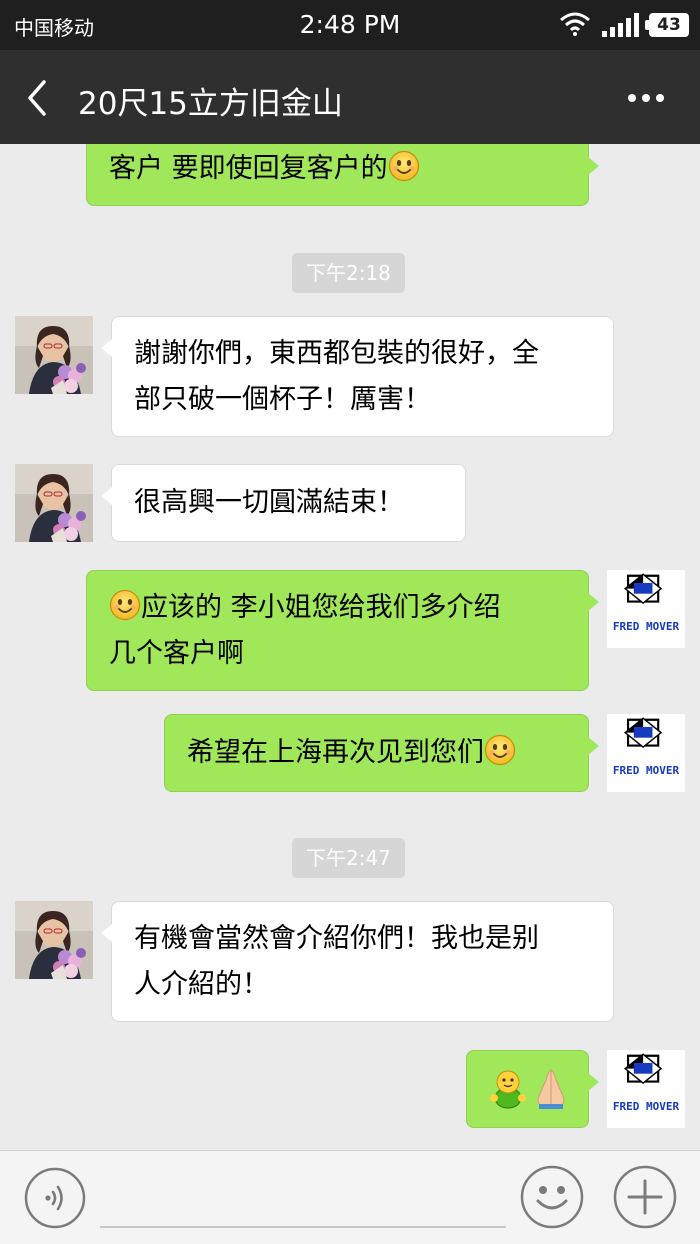 This screenshot has height=1244, width=700. Describe the element at coordinates (342, 630) in the screenshot. I see `message-bubble-sent: 应该的 李小姐您给我们多介绍 几个客户啊` at that location.